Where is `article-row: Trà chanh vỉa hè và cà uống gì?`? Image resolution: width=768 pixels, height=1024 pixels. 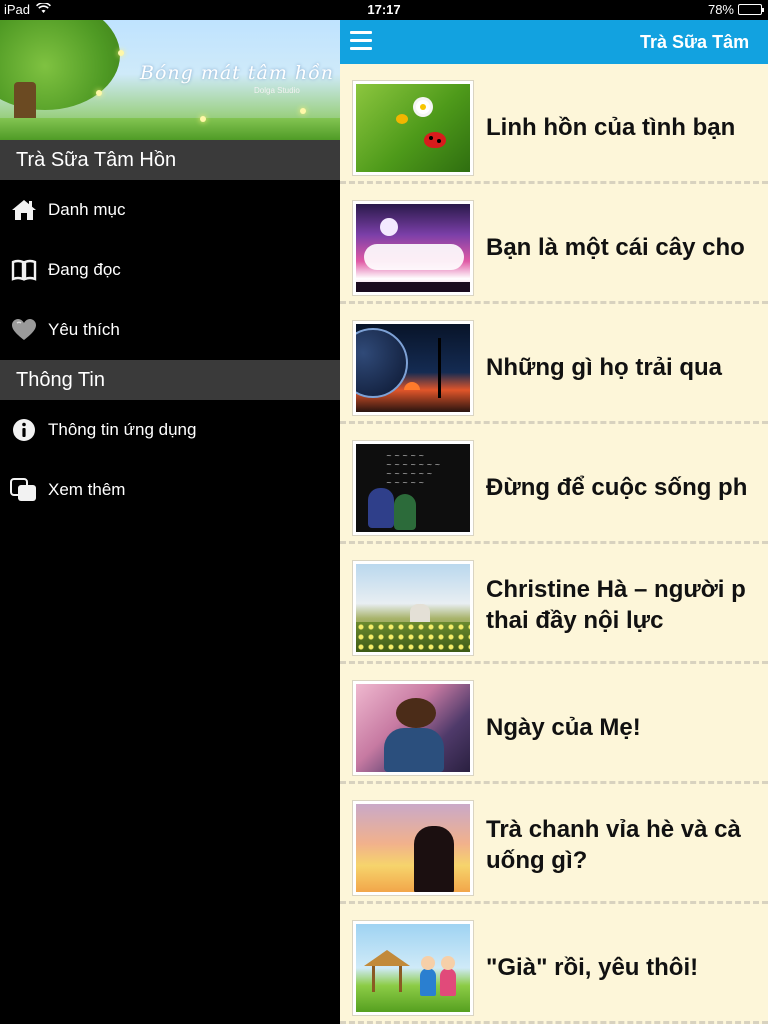
article-row: Trà chanh vỉa hè và cà uống gì? is located at coordinates (554, 844).